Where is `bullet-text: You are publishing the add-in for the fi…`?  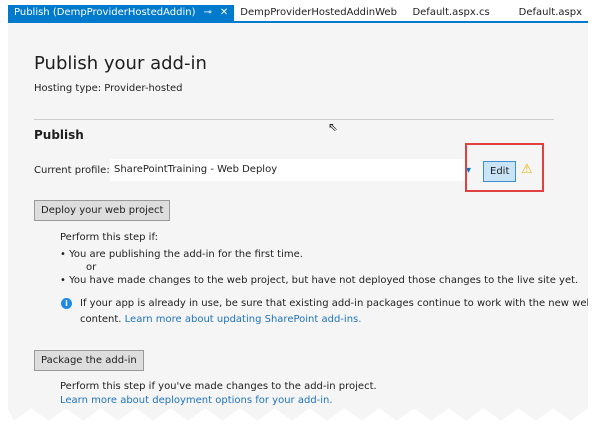
bullet-text: You are publishing the add-in for the fi… is located at coordinates (186, 254).